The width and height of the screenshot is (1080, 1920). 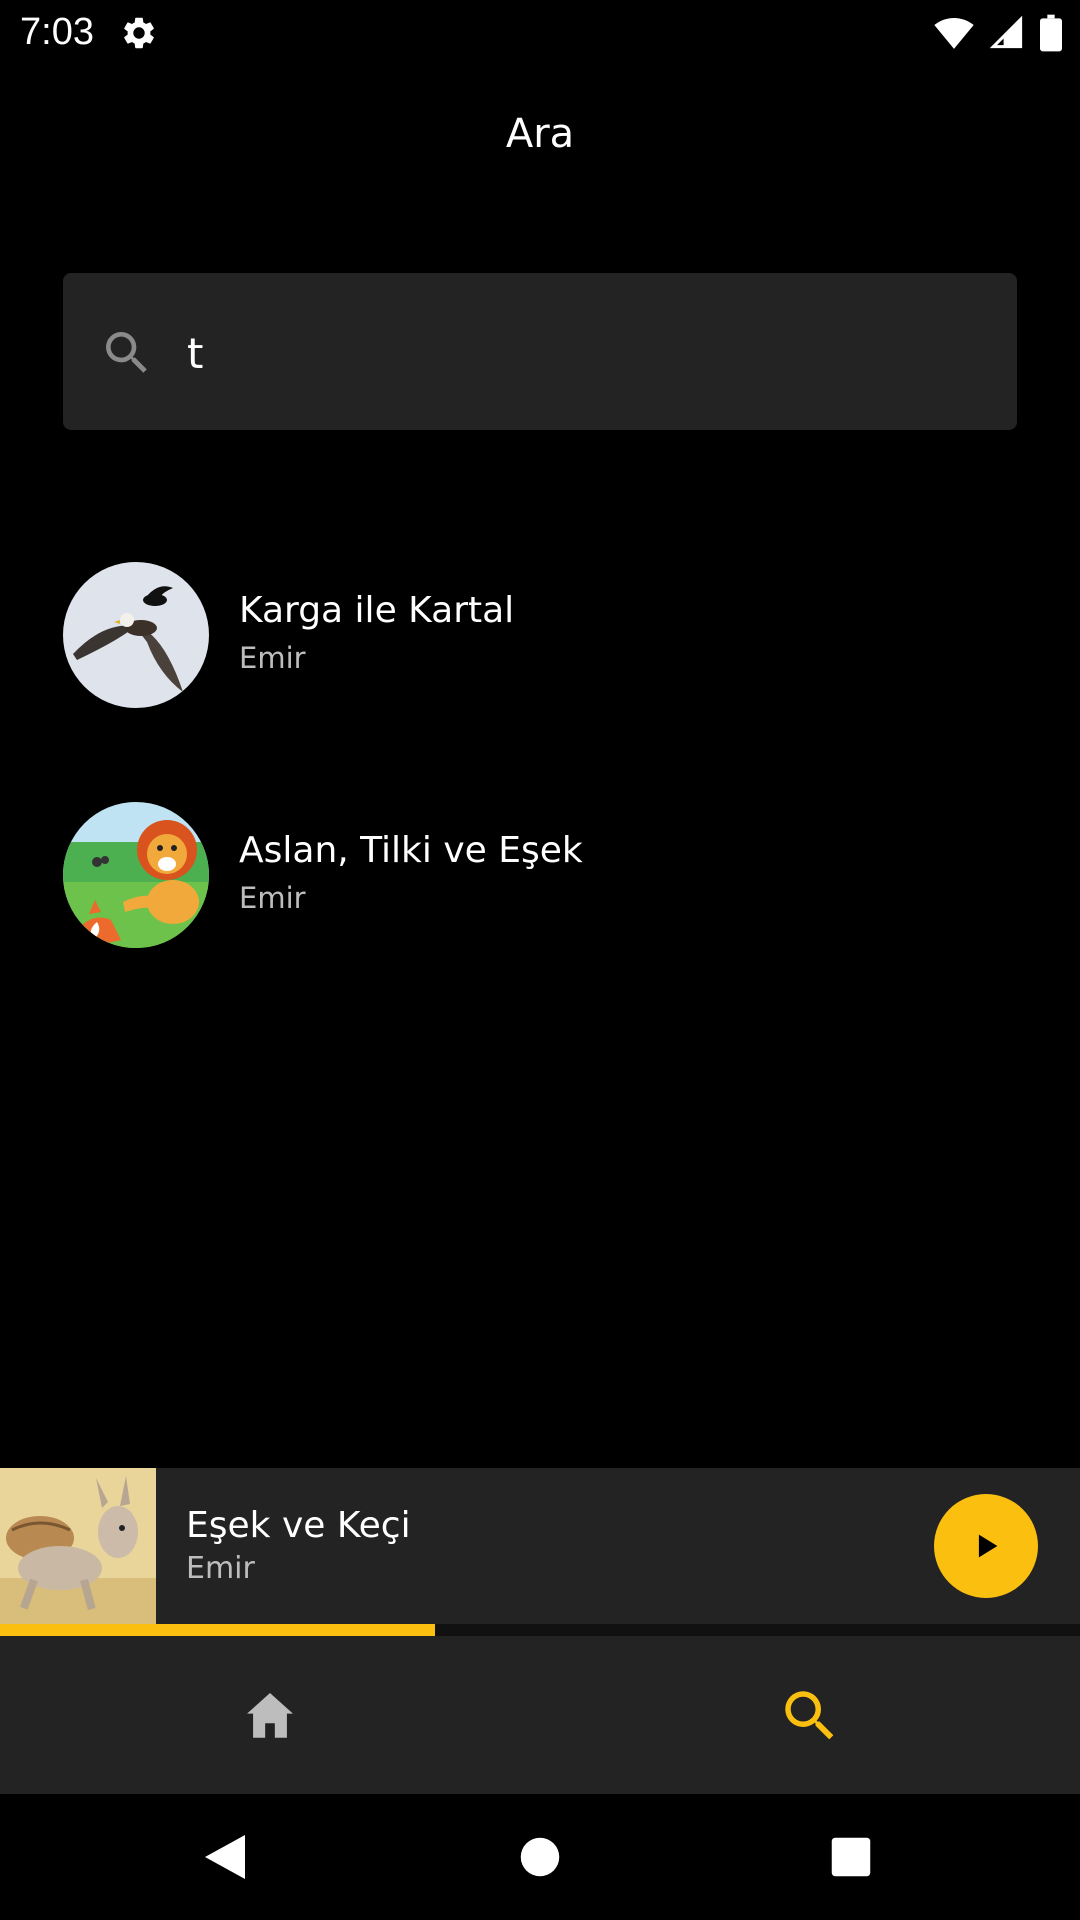 I want to click on list-item: Aslan, Tilki ve Eşek Emir, so click(x=540, y=875).